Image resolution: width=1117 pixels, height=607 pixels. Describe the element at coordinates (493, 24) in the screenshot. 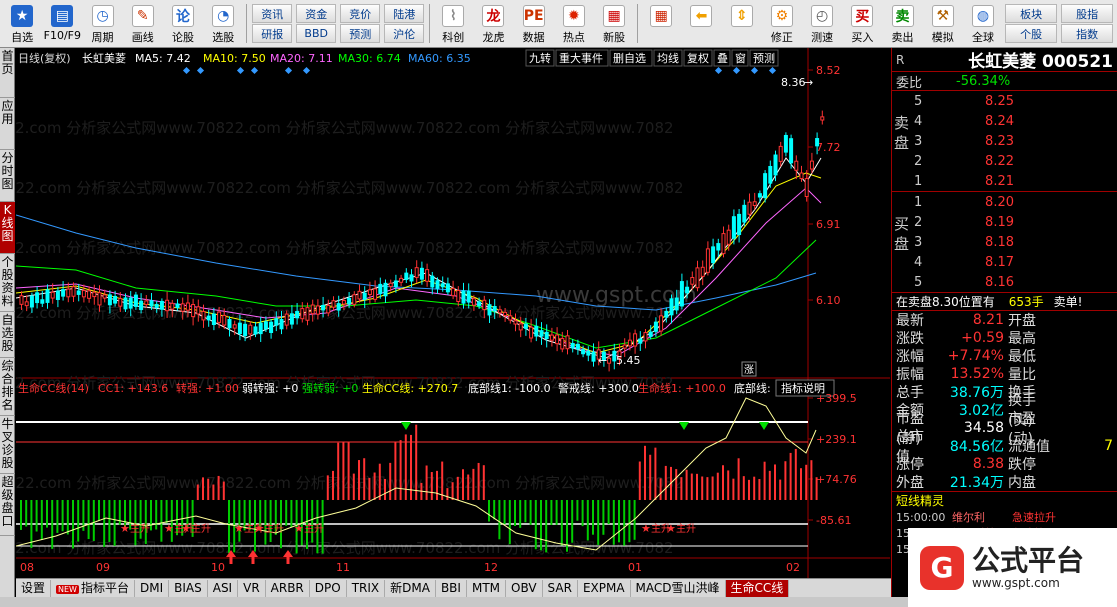

I see `dragon-button: 龙龙虎` at that location.